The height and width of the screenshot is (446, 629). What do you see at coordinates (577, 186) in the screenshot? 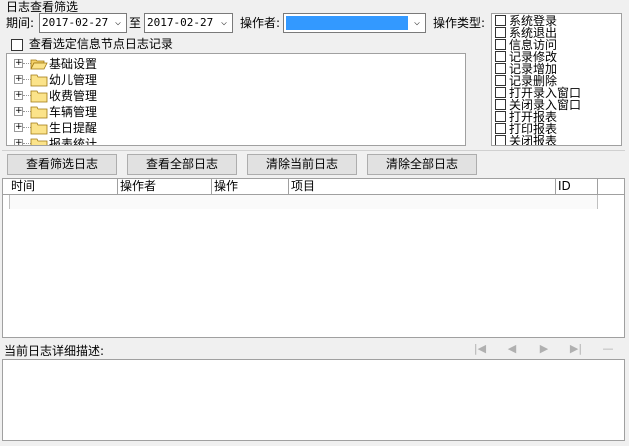
I see `column-header-id: ID` at bounding box center [577, 186].